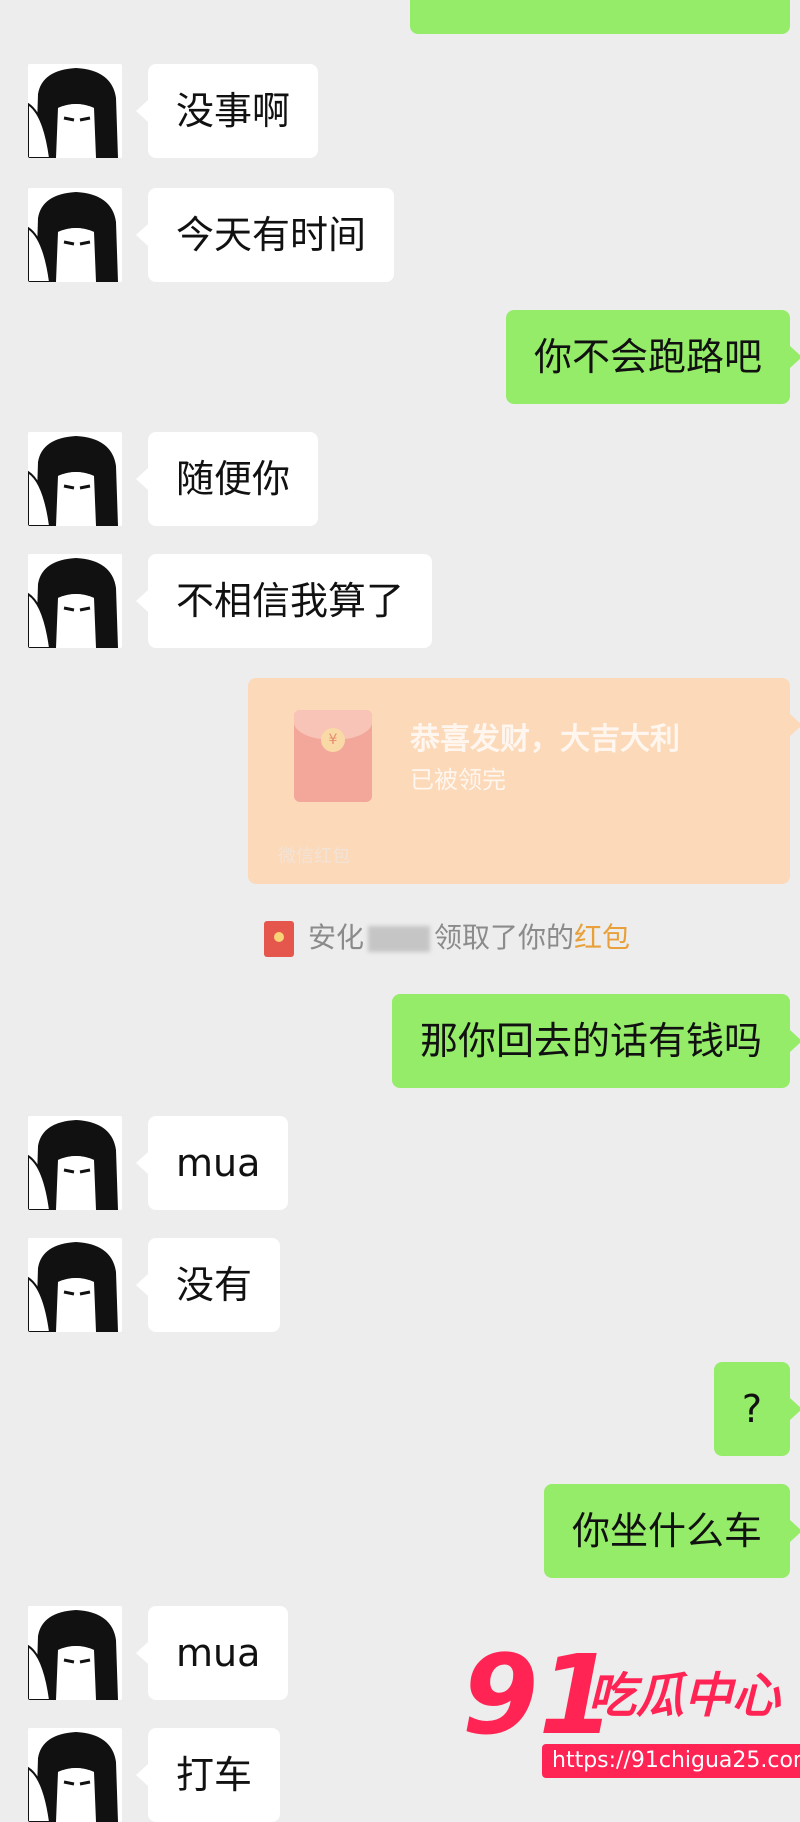  I want to click on incoming-message: 打车, so click(208, 1775).